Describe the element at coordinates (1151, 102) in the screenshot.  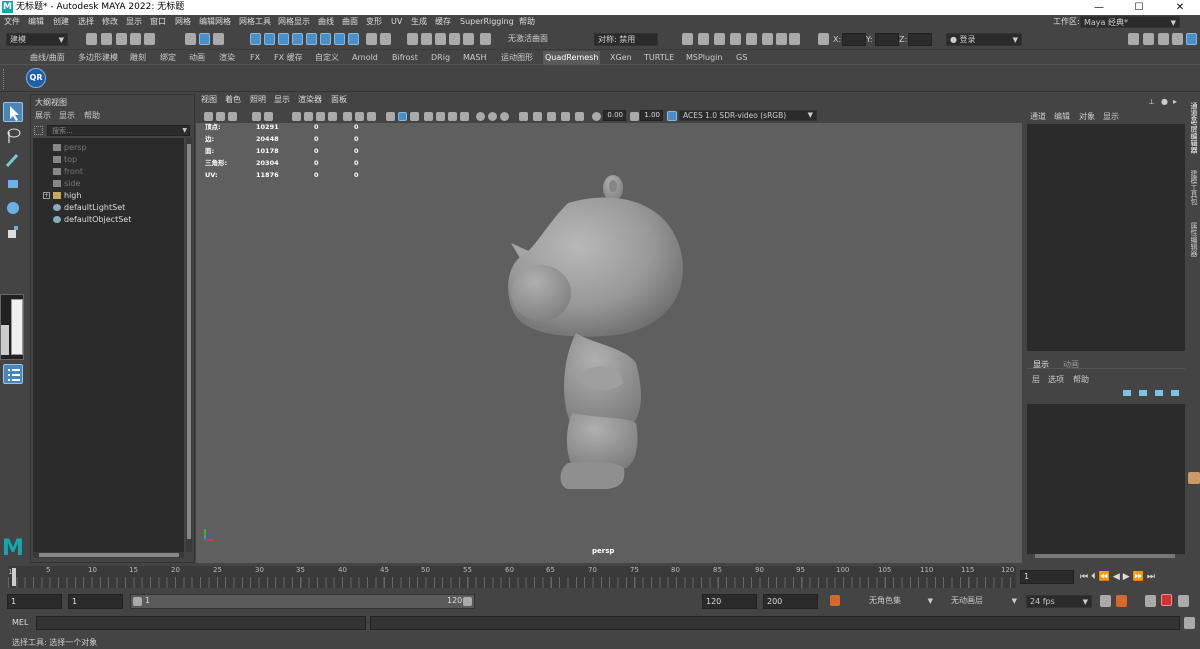
I see `axis-icon: ⟂` at that location.